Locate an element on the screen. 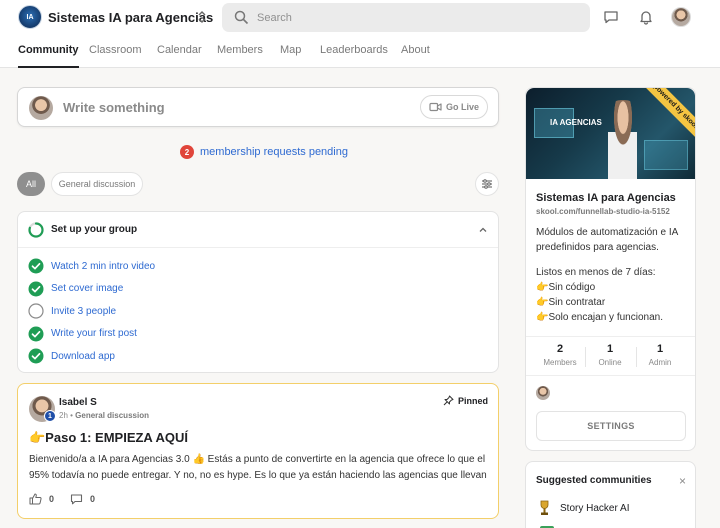 The width and height of the screenshot is (720, 528). cover-image: IA AGENCIAS powered by skool is located at coordinates (610, 133).